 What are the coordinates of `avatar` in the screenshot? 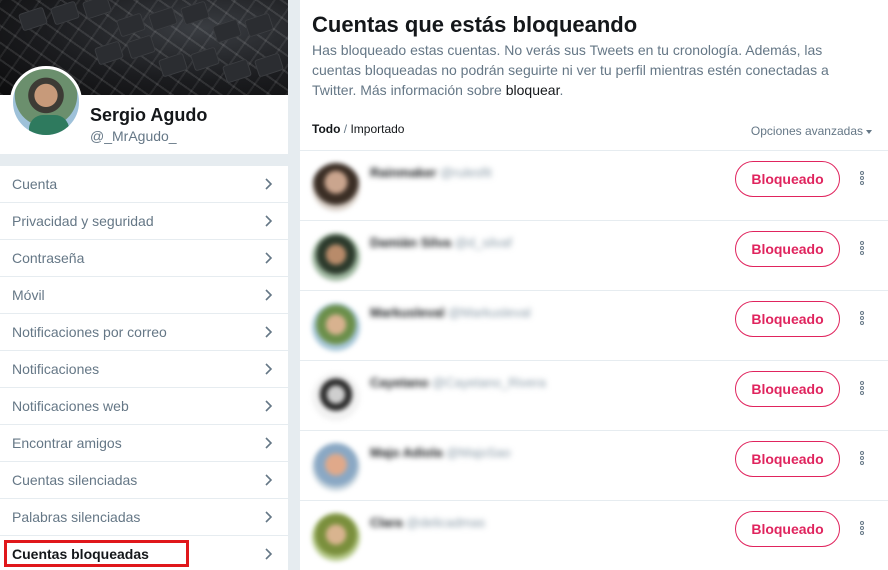 It's located at (46, 102).